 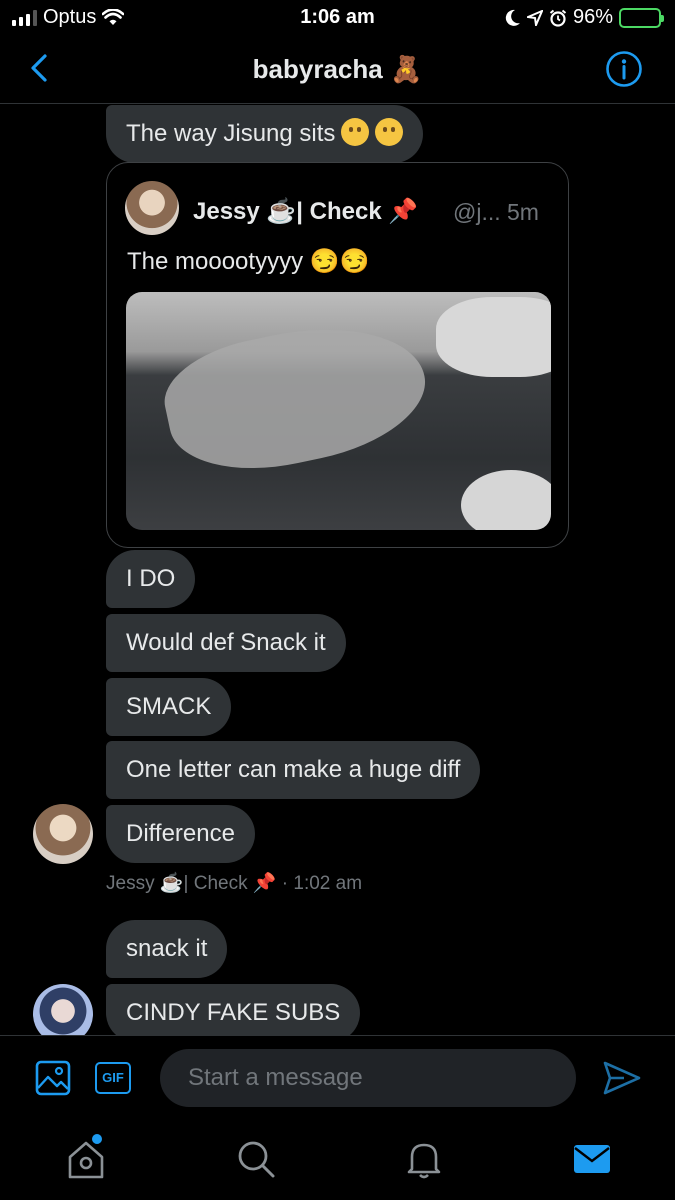 What do you see at coordinates (496, 212) in the screenshot?
I see `quoted-handle-time: @j... 5m` at bounding box center [496, 212].